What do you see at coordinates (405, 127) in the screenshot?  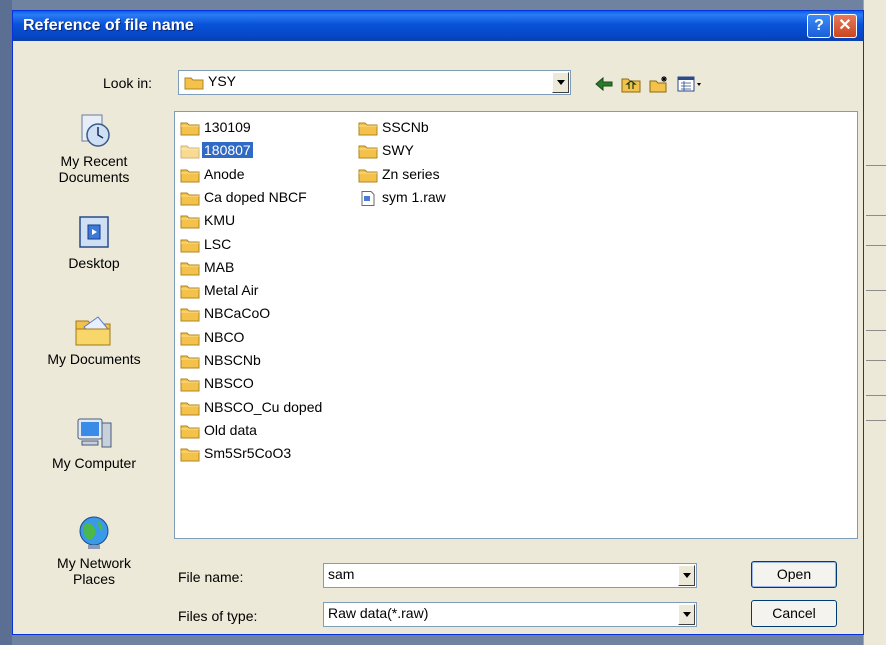 I see `file-list-item-label: SSCNb` at bounding box center [405, 127].